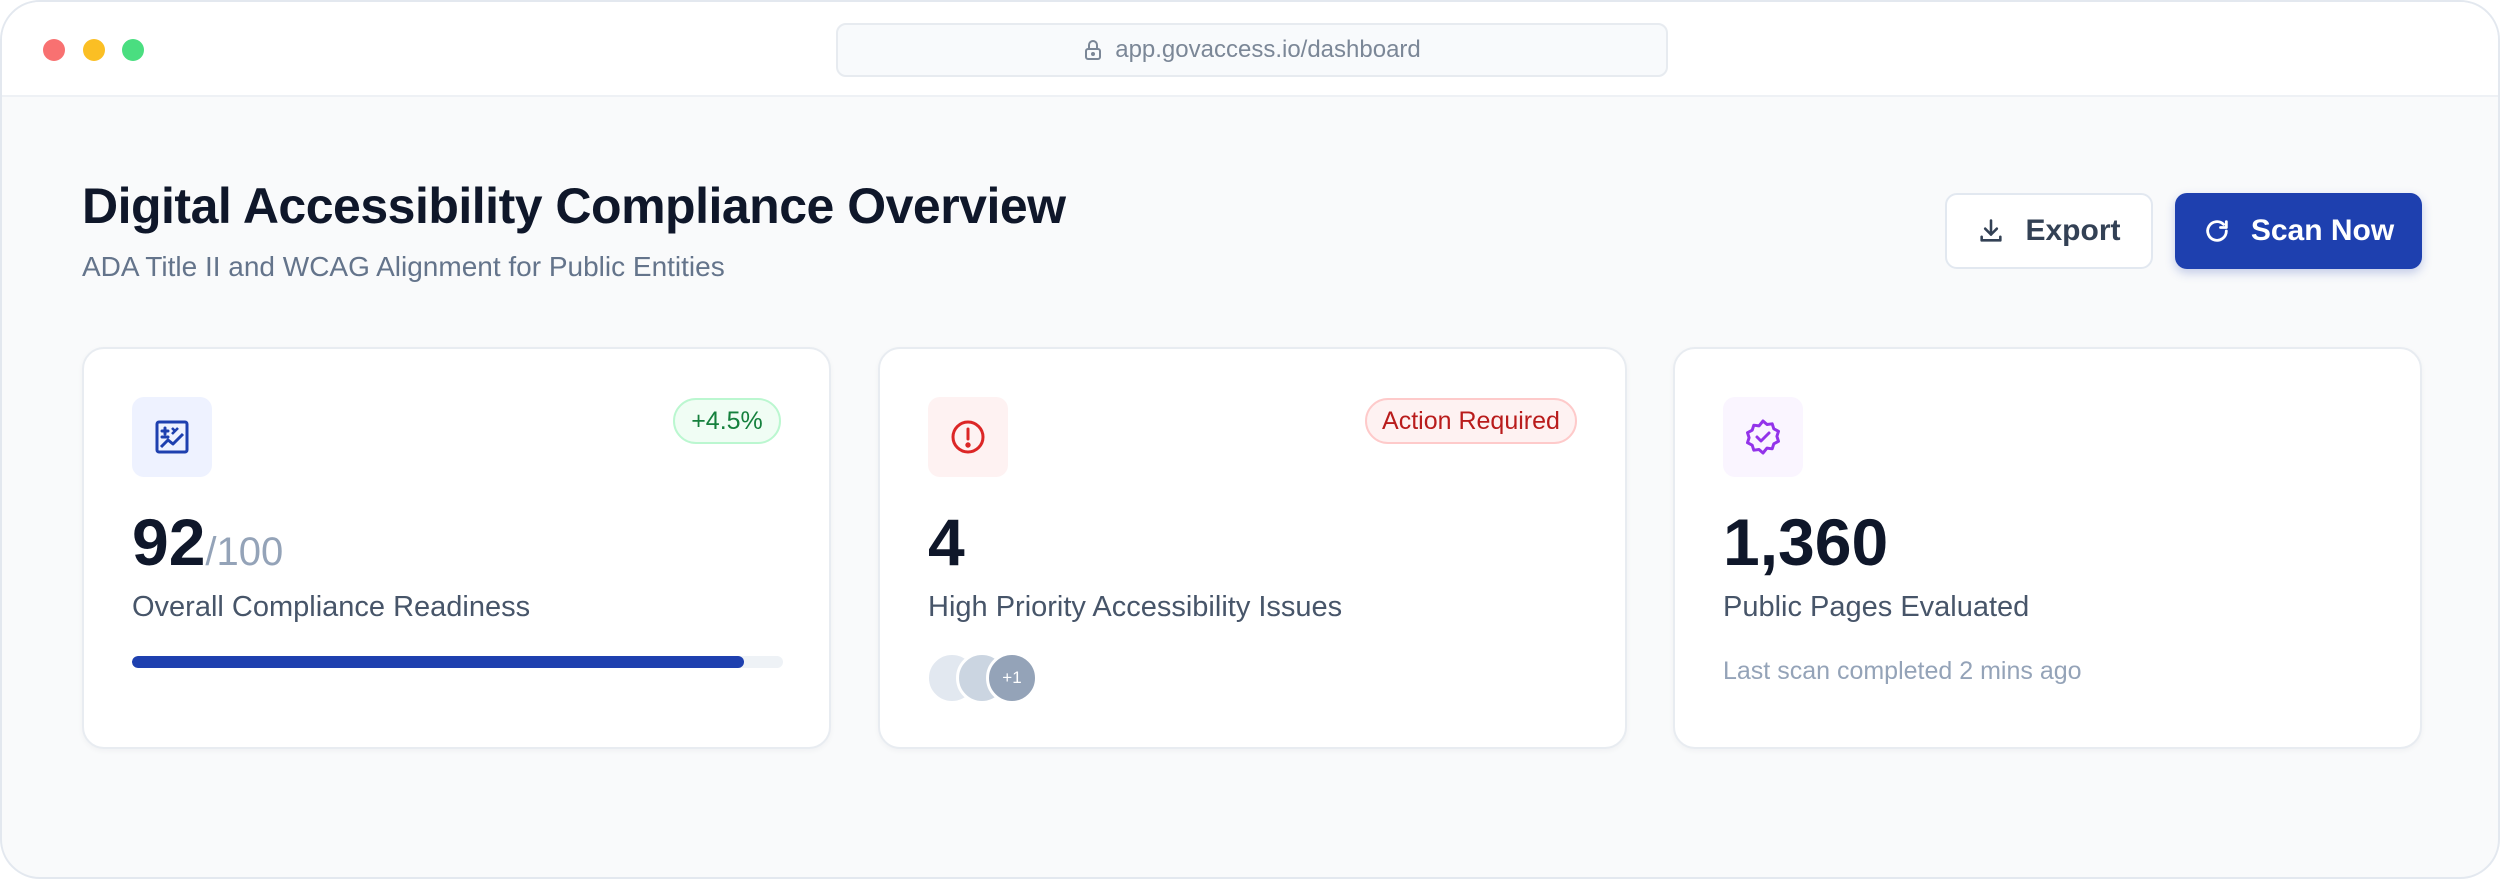 The height and width of the screenshot is (879, 2500). I want to click on readiness-progress-bar, so click(457, 662).